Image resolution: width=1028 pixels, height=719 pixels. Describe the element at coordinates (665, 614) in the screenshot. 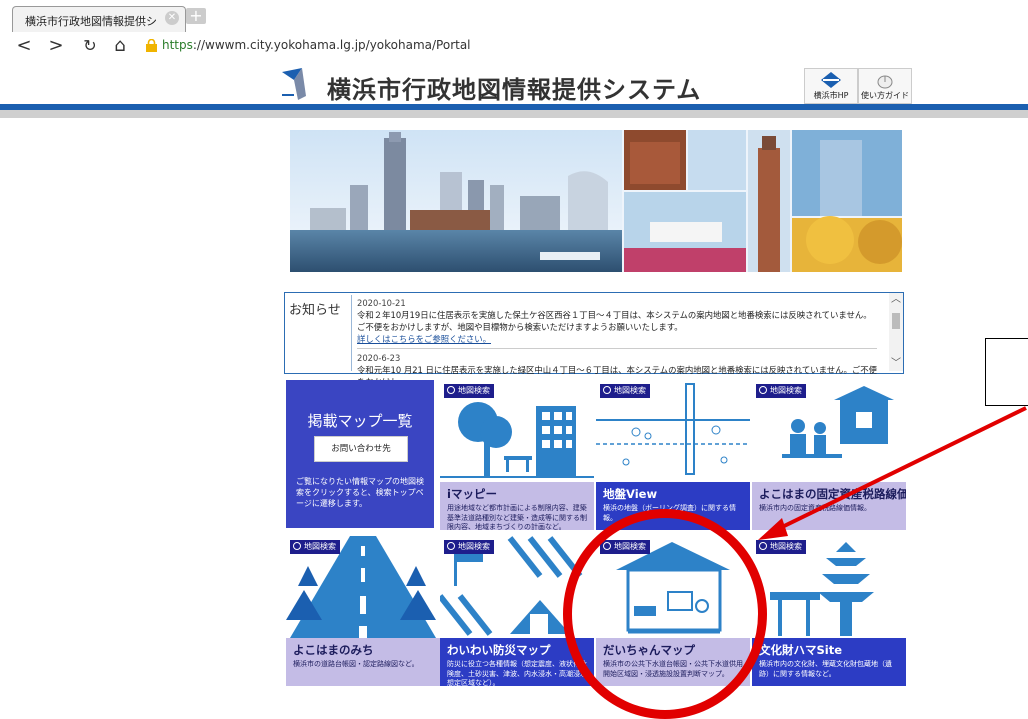

I see `annotation-red-circle` at that location.